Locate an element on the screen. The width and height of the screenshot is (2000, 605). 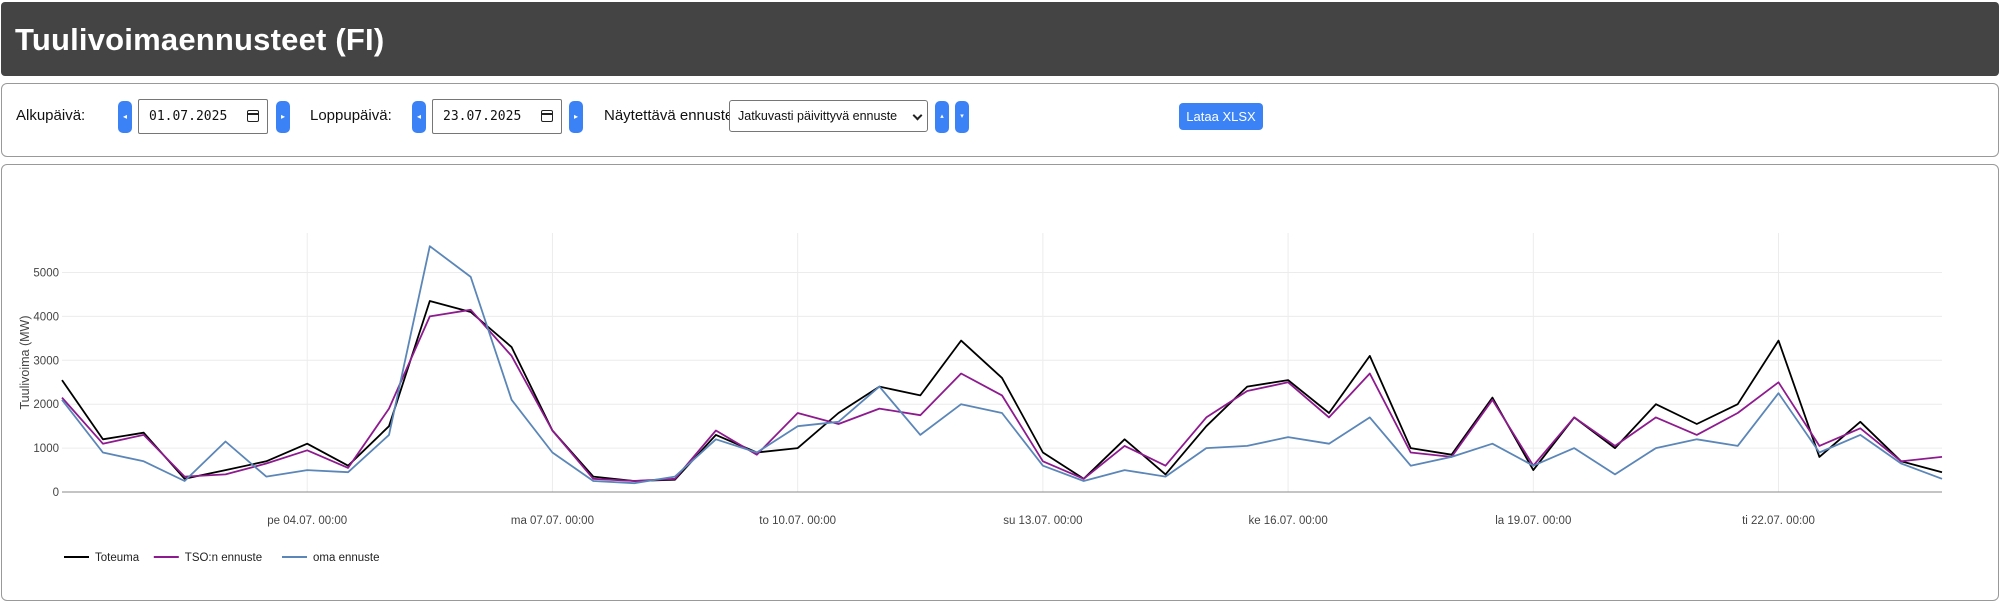
legend-item-label: oma ennuste is located at coordinates (346, 558).